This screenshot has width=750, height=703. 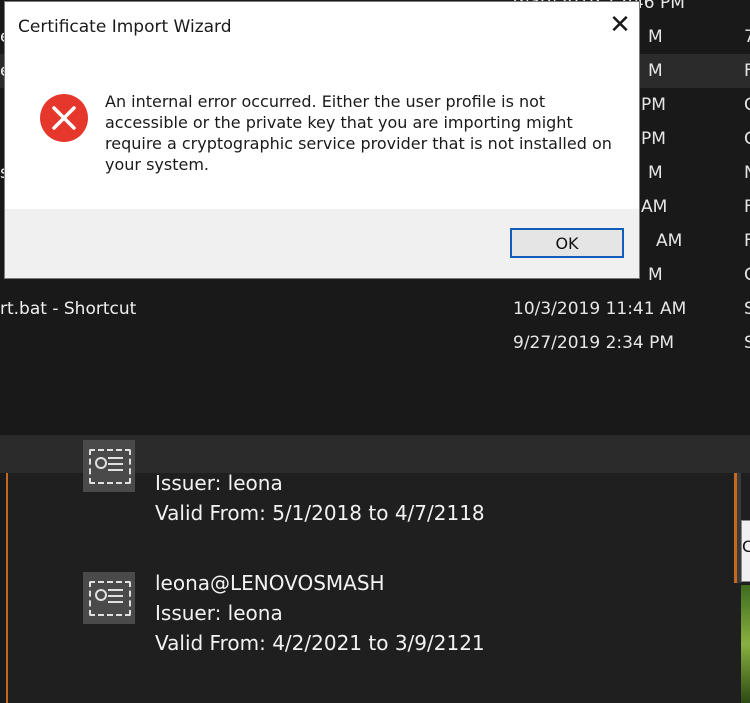 What do you see at coordinates (270, 583) in the screenshot?
I see `certificate-name: leona@LENOVOSMASH` at bounding box center [270, 583].